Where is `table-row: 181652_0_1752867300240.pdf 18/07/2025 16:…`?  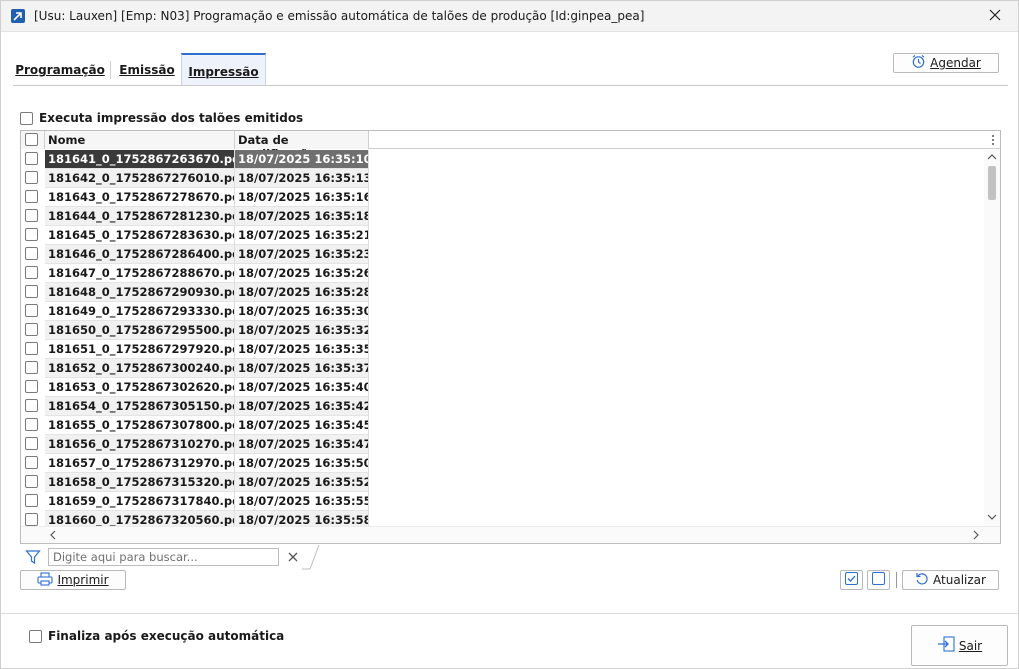 table-row: 181652_0_1752867300240.pdf 18/07/2025 16:… is located at coordinates (195, 368).